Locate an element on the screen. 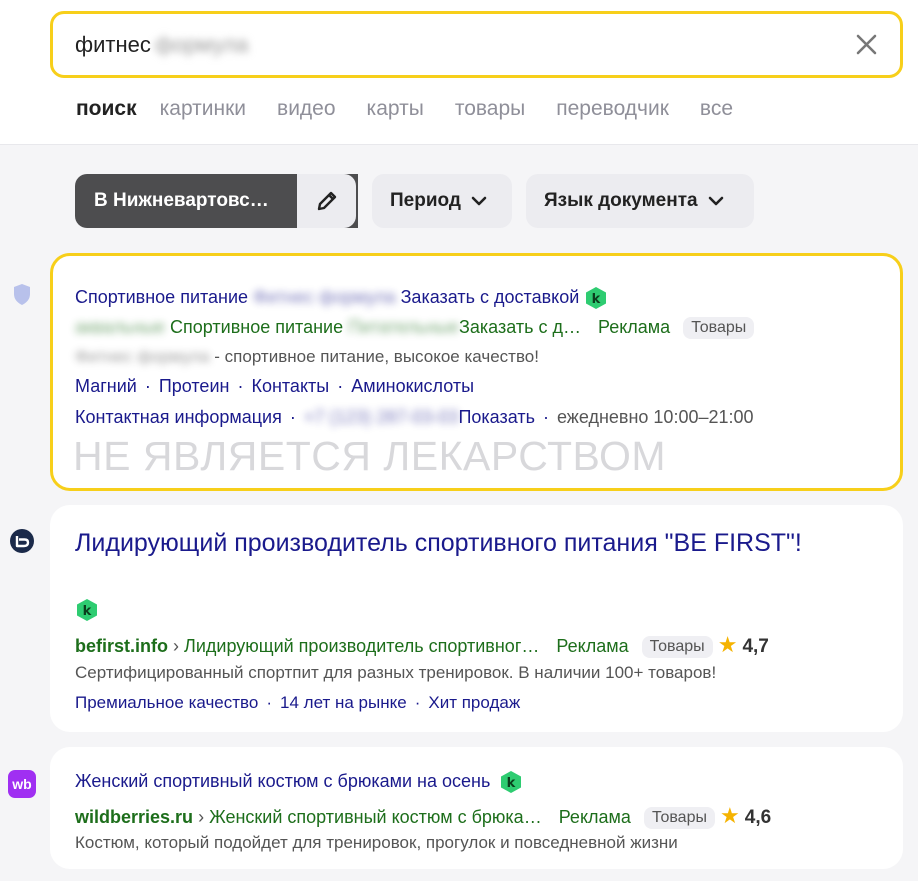  search-query: фитнес формула is located at coordinates (161, 45).